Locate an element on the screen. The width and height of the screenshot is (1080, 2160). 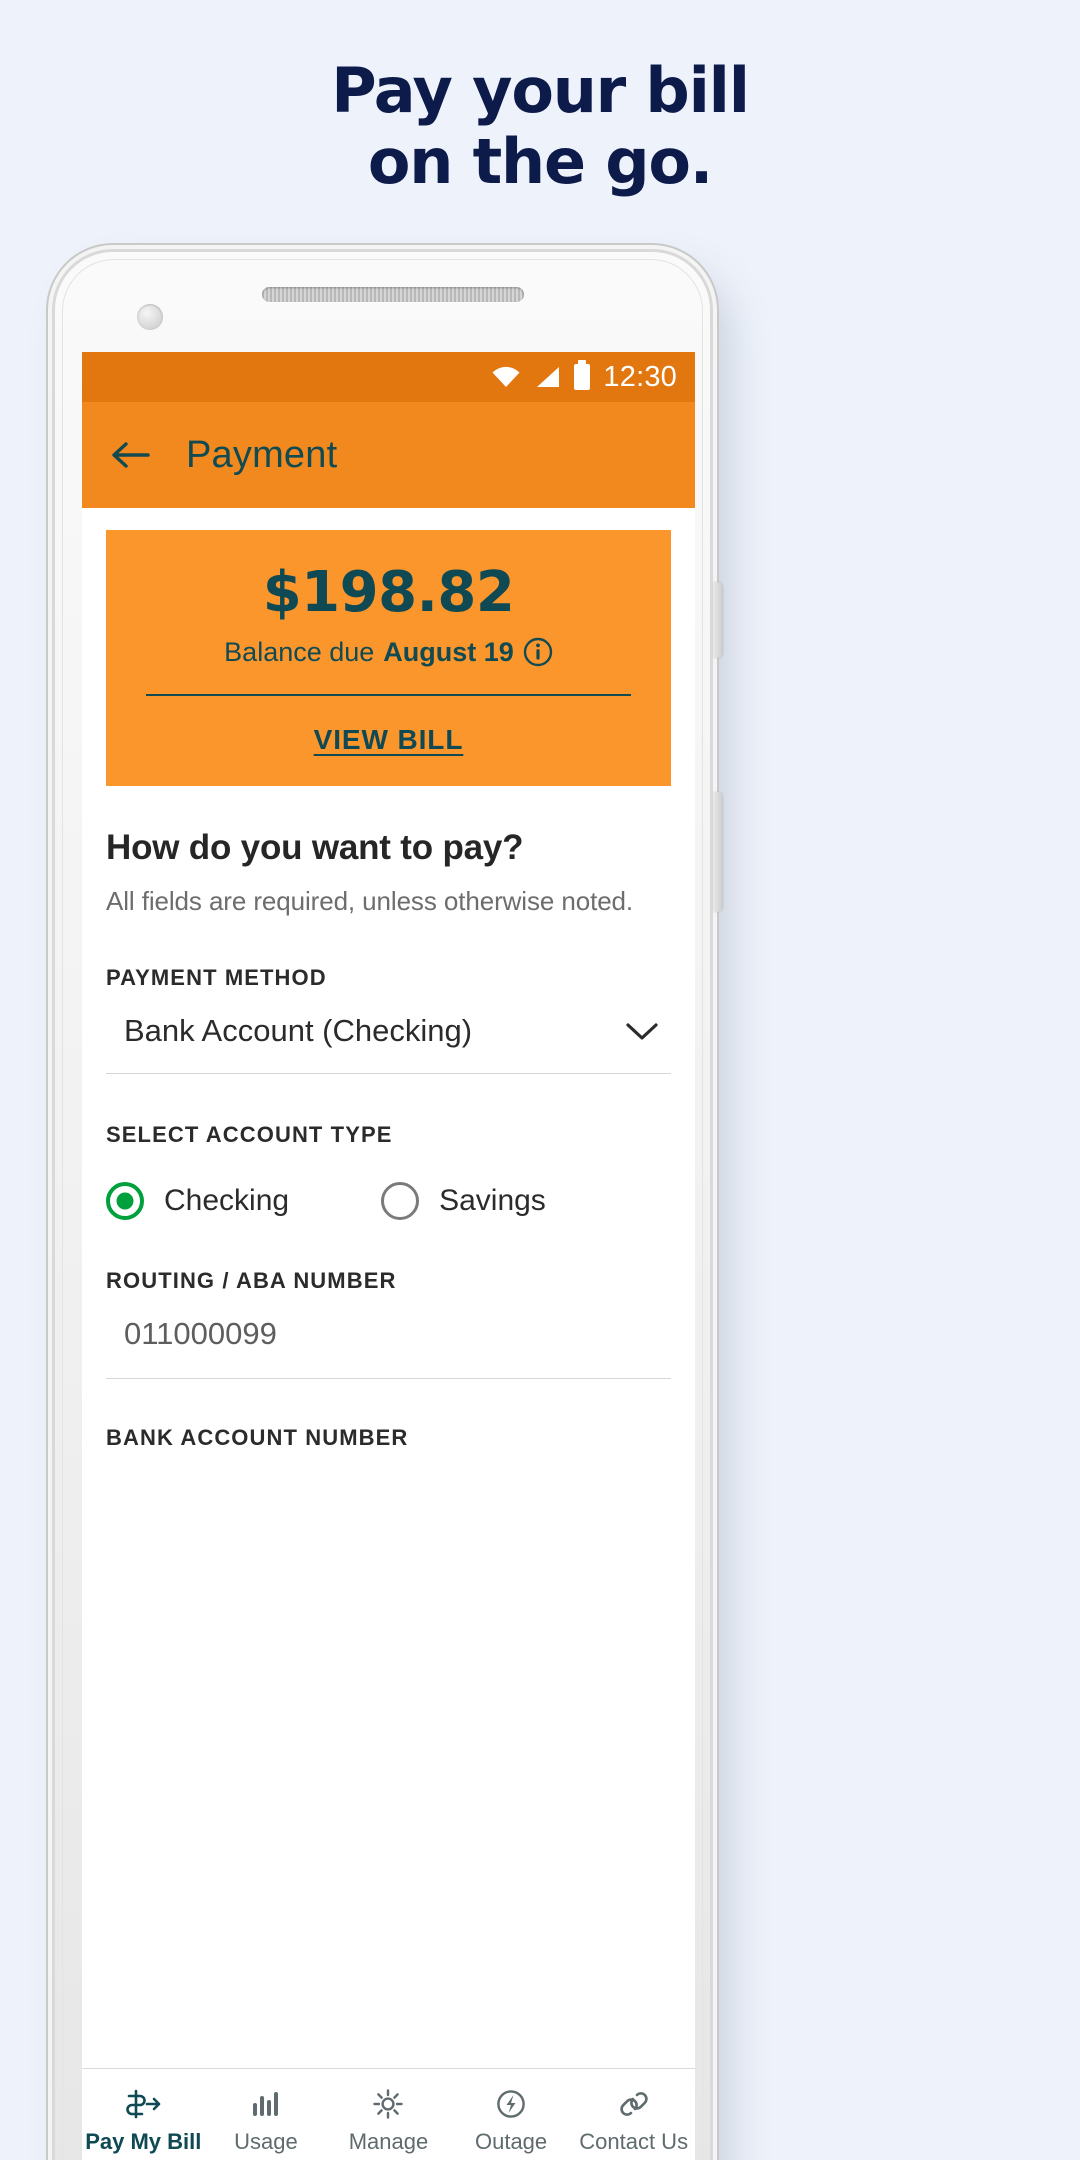
balance-due-line: Balance due August 19 is located at coordinates (388, 652).